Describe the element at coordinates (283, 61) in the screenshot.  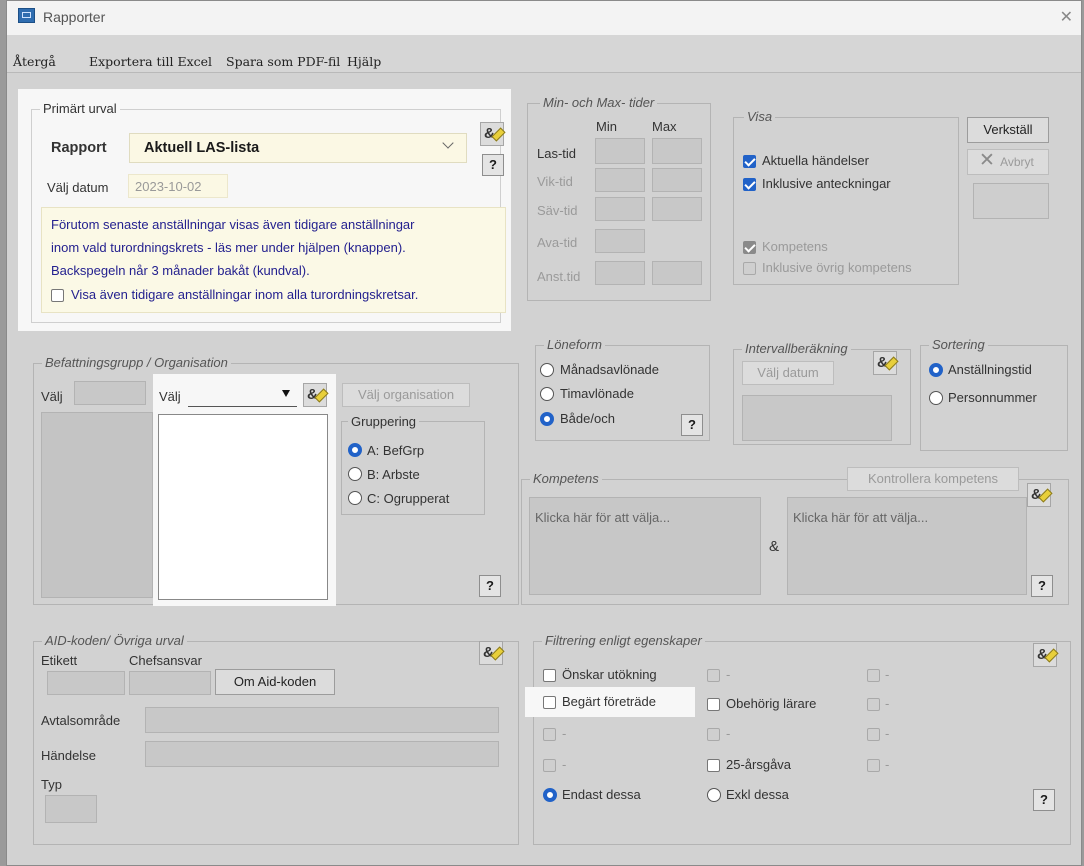
I see `menu-spara-pdf: Spara som PDF-fil` at that location.